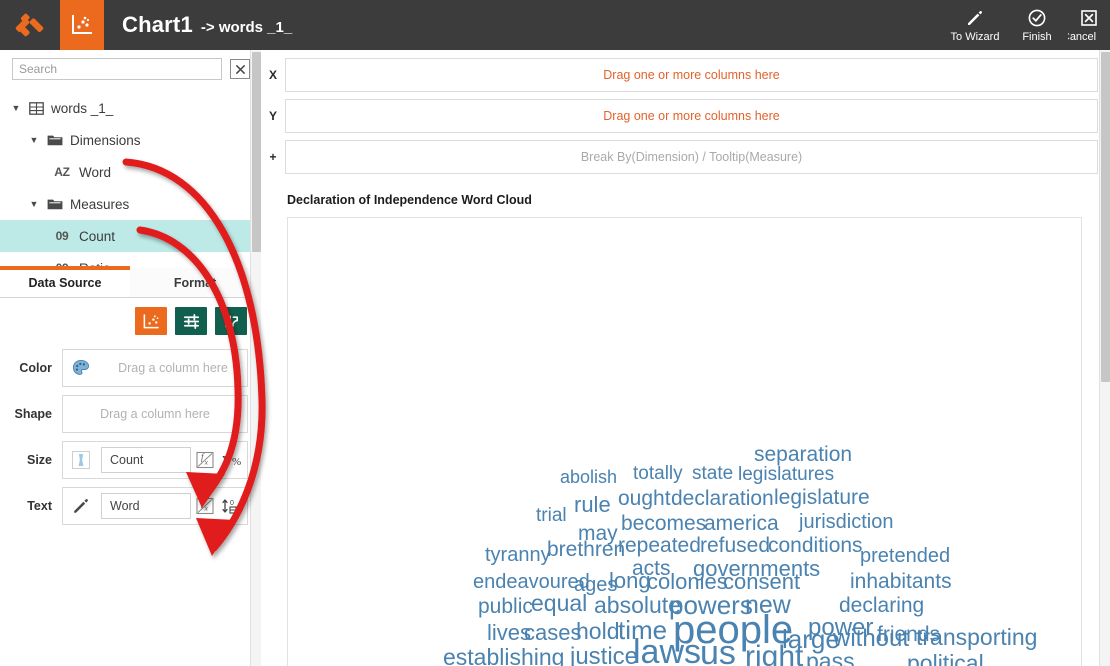 The image size is (1110, 666). Describe the element at coordinates (803, 454) in the screenshot. I see `word-cloud-word: separation` at that location.